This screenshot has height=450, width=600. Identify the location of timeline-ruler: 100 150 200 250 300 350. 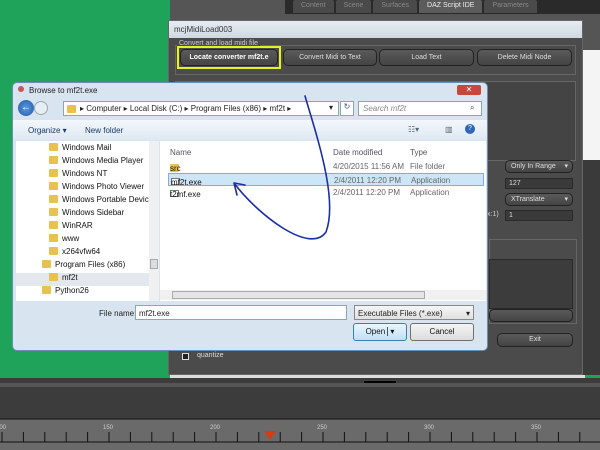
(300, 427).